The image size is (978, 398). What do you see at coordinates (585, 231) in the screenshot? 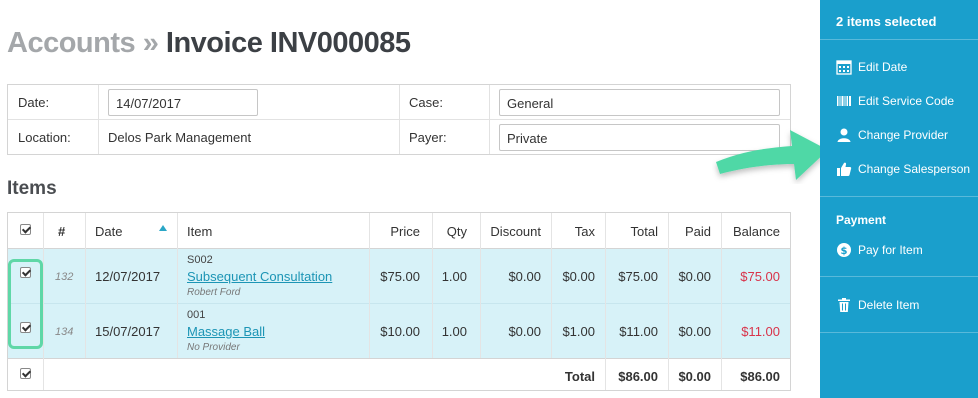
I see `column-header-tax: Tax` at bounding box center [585, 231].